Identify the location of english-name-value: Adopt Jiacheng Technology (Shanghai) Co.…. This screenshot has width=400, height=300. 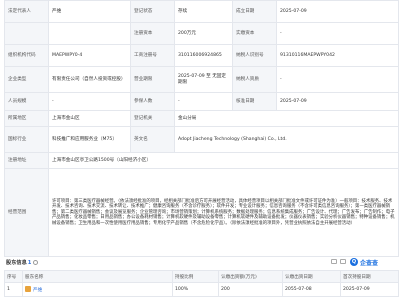
(286, 139).